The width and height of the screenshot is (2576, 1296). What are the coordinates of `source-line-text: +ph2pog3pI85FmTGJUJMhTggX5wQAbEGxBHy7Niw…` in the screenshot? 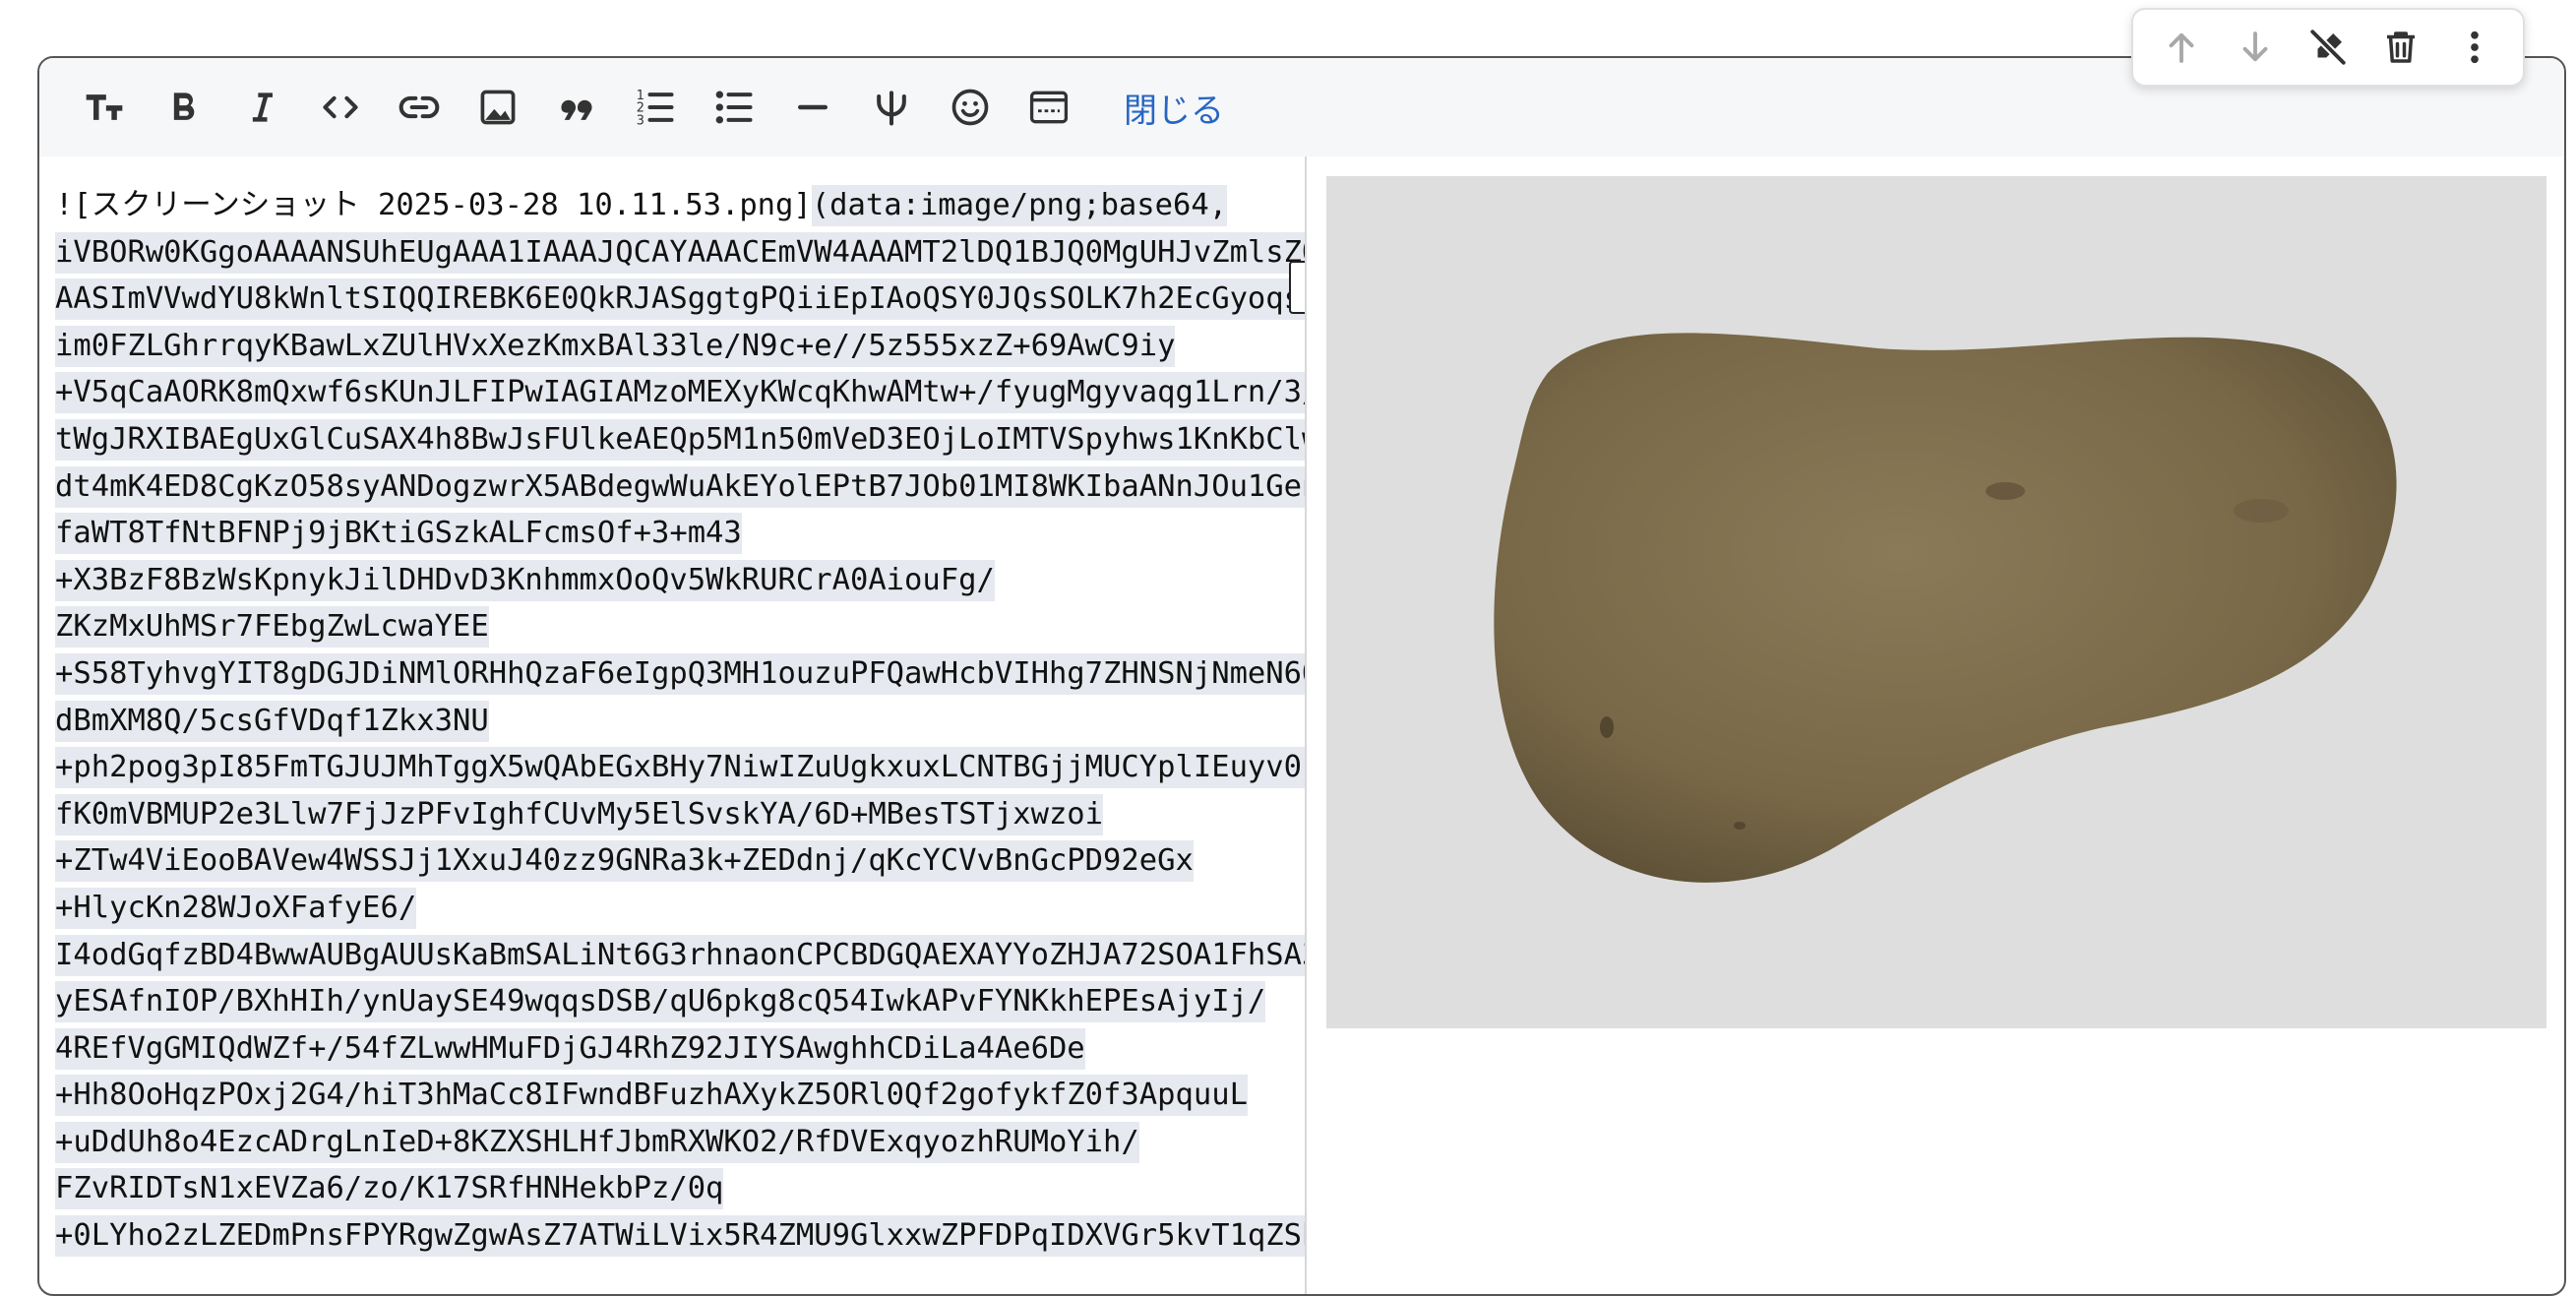 It's located at (680, 768).